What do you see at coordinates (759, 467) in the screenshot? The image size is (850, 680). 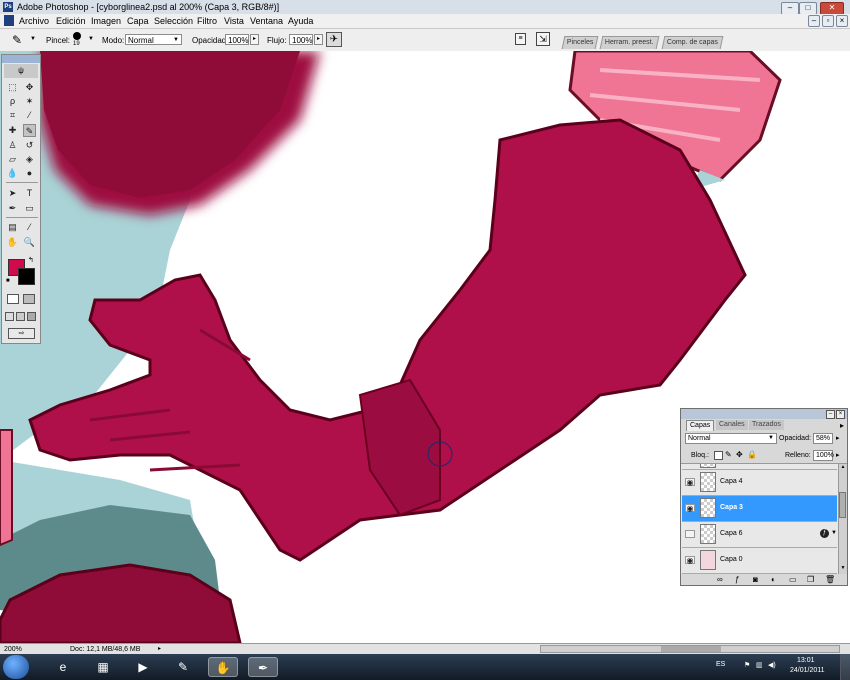 I see `layer-row-partial` at bounding box center [759, 467].